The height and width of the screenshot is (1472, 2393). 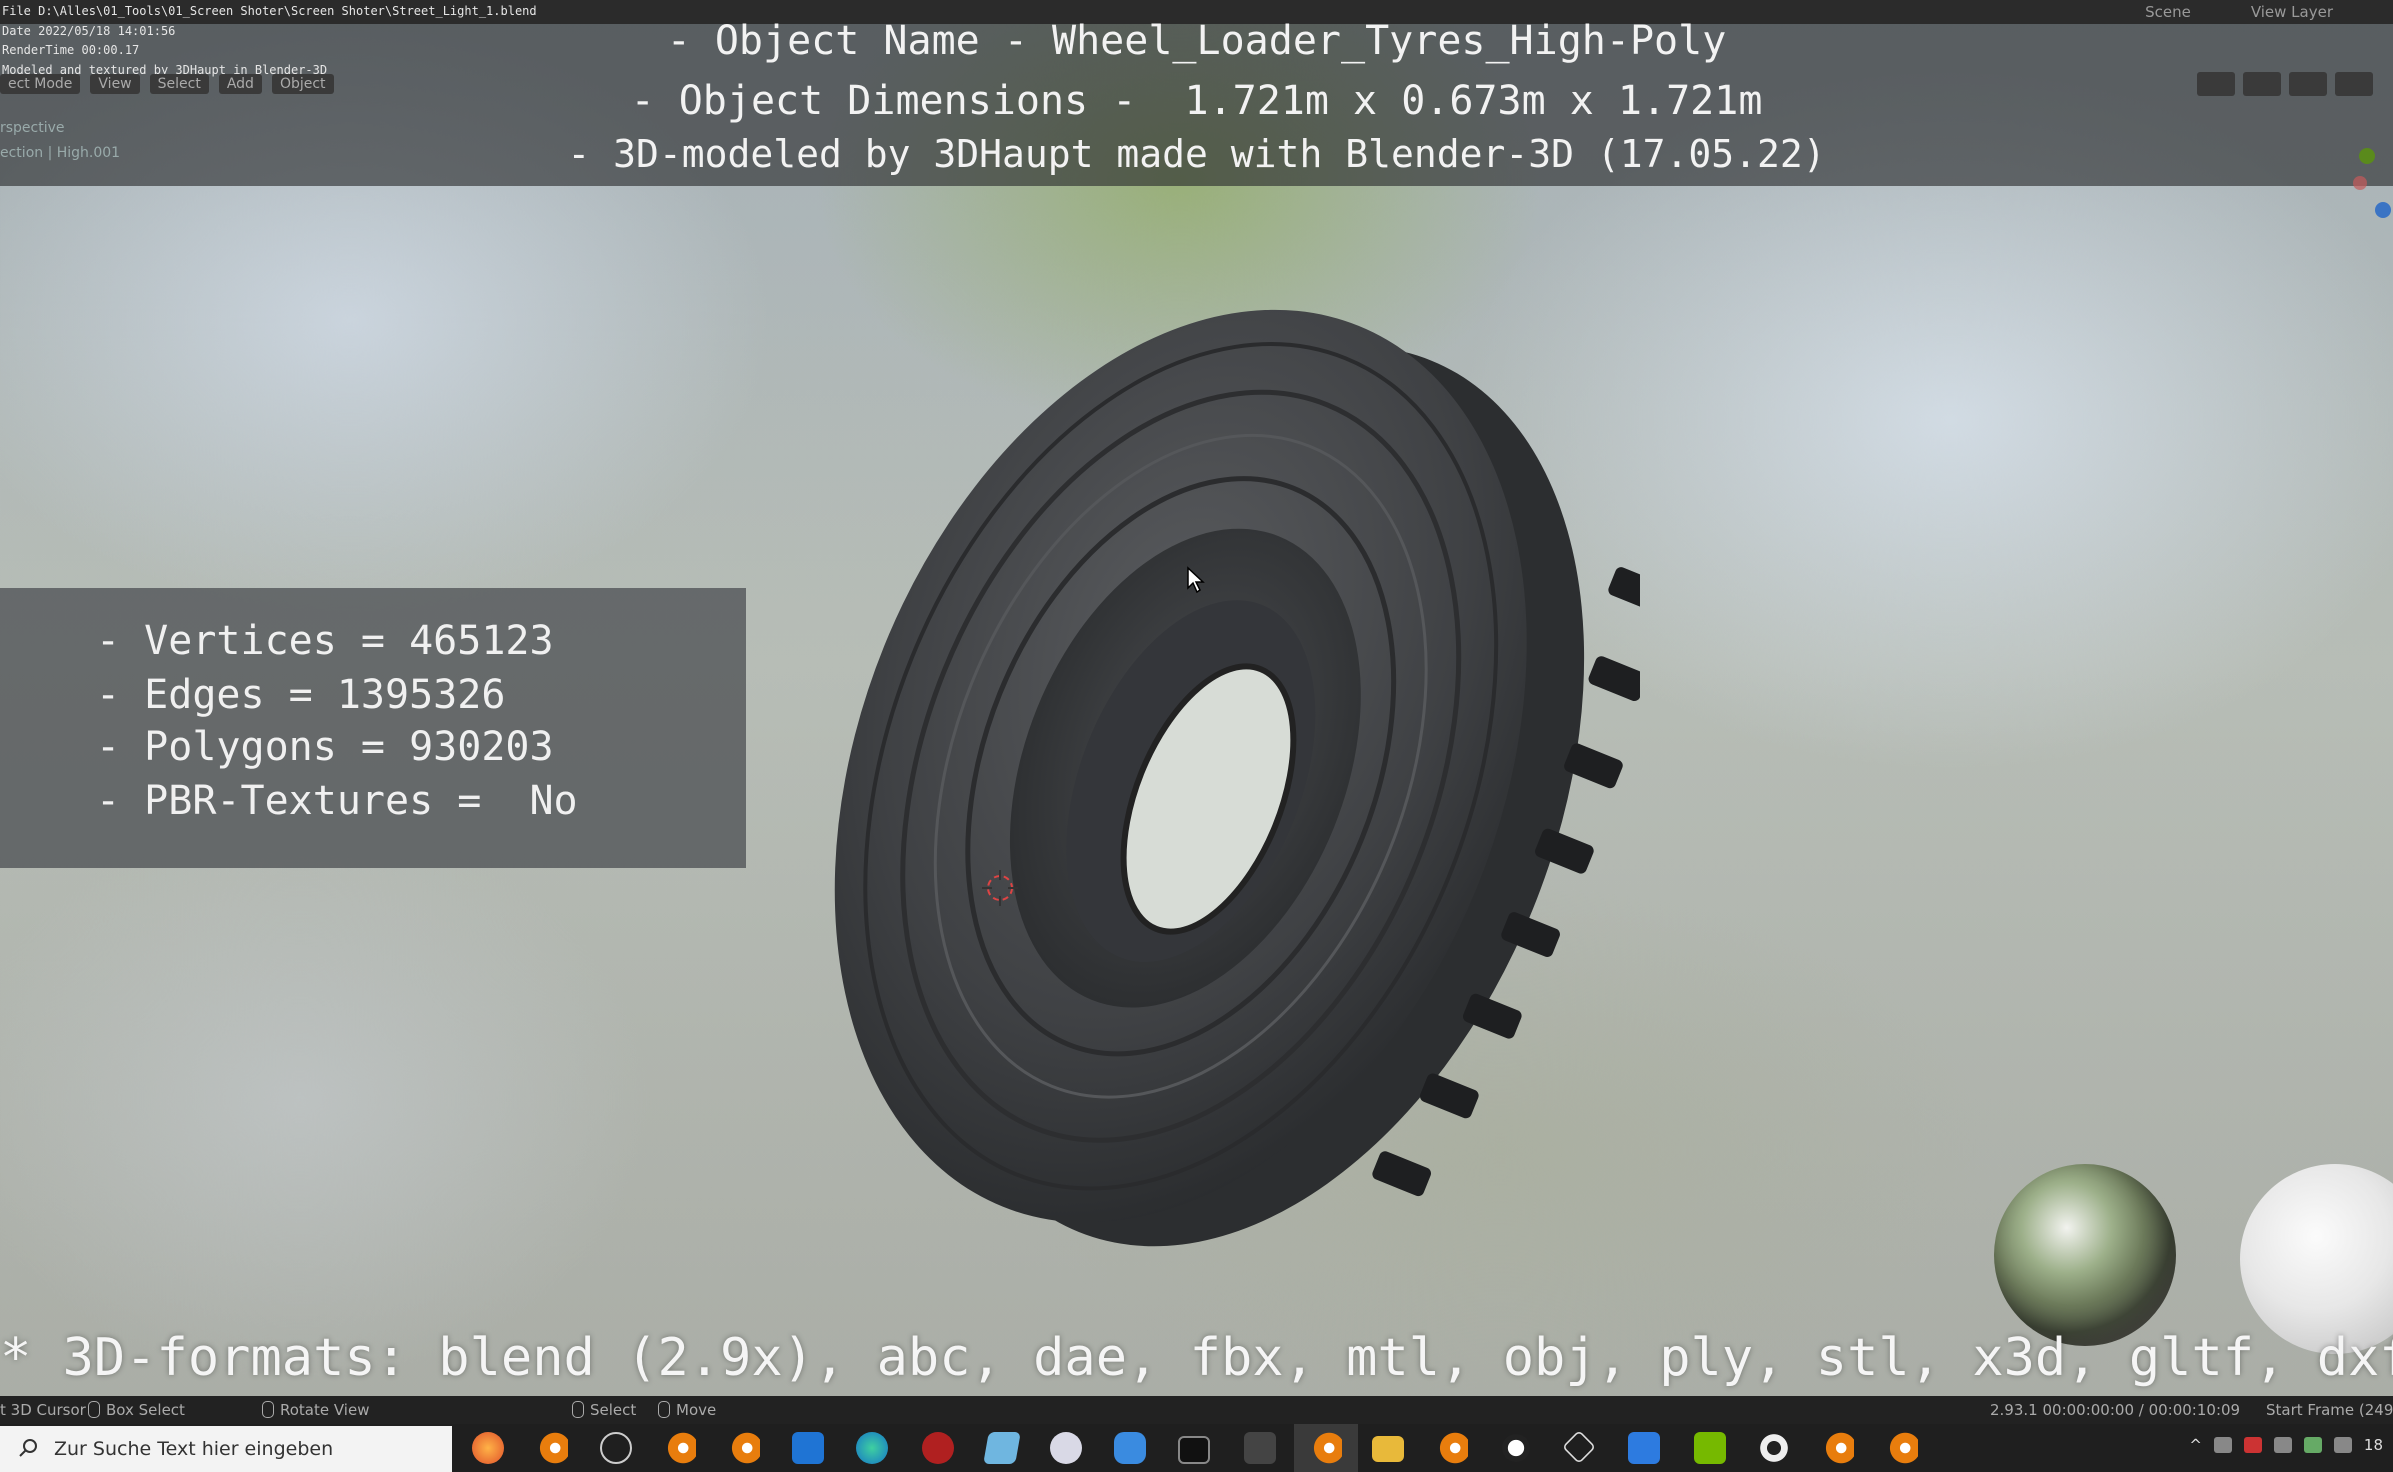 I want to click on status-move: Move, so click(x=687, y=1410).